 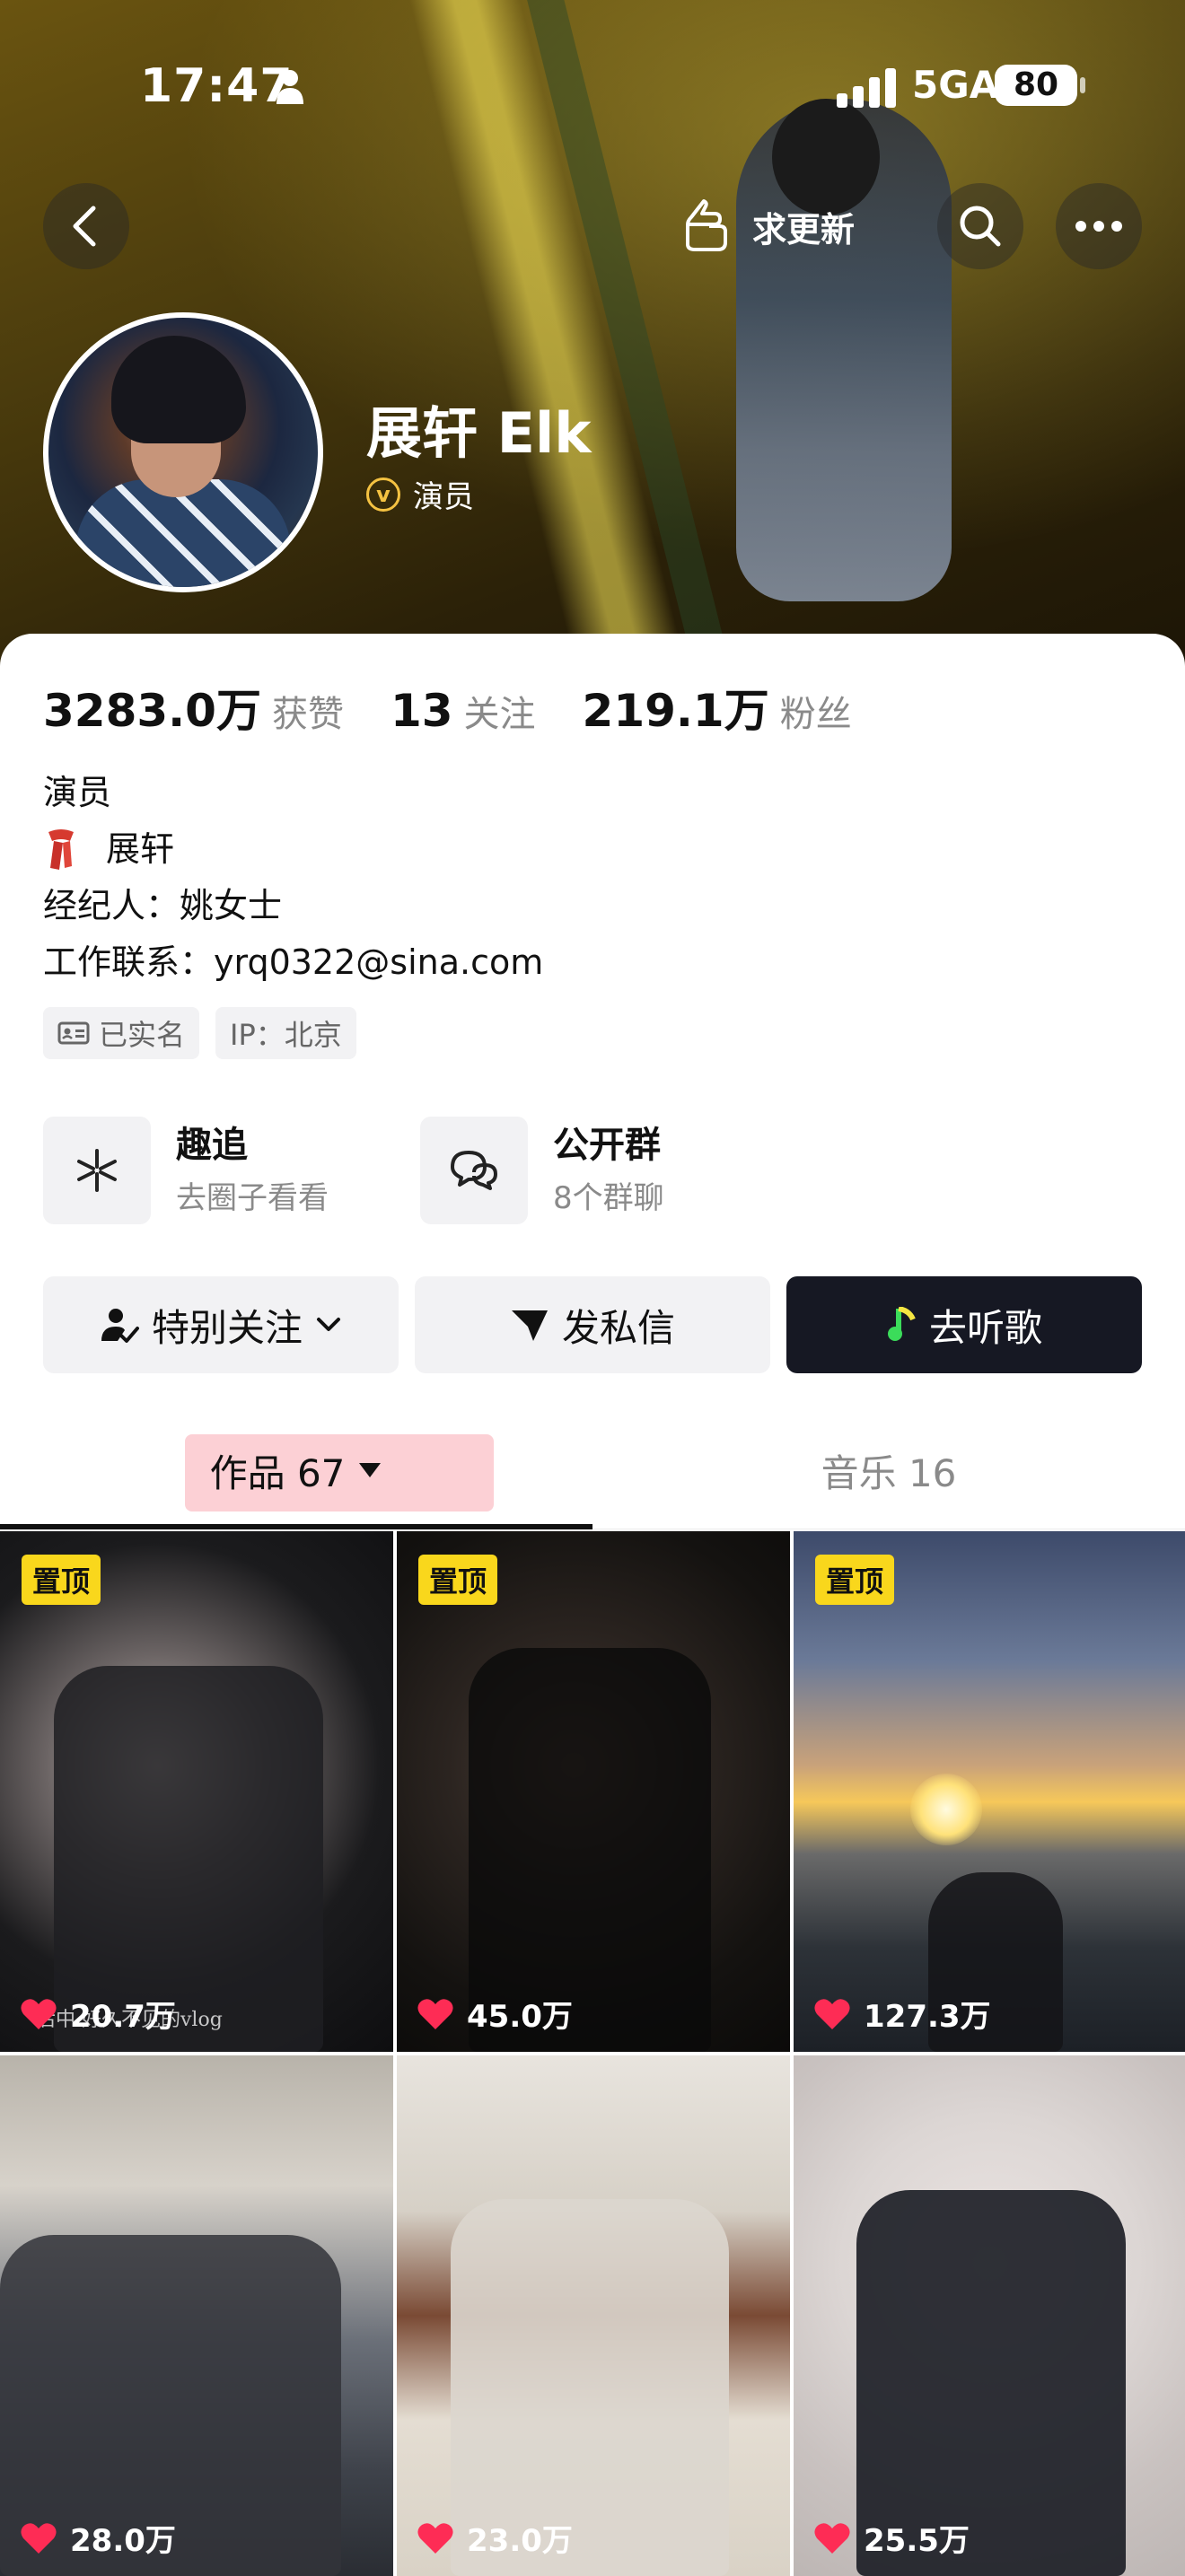 I want to click on stat-followers-value: 219.1万, so click(x=675, y=711).